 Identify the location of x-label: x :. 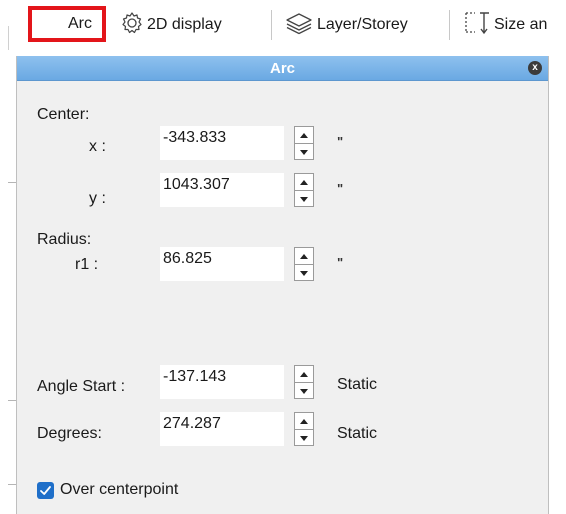
(97, 146).